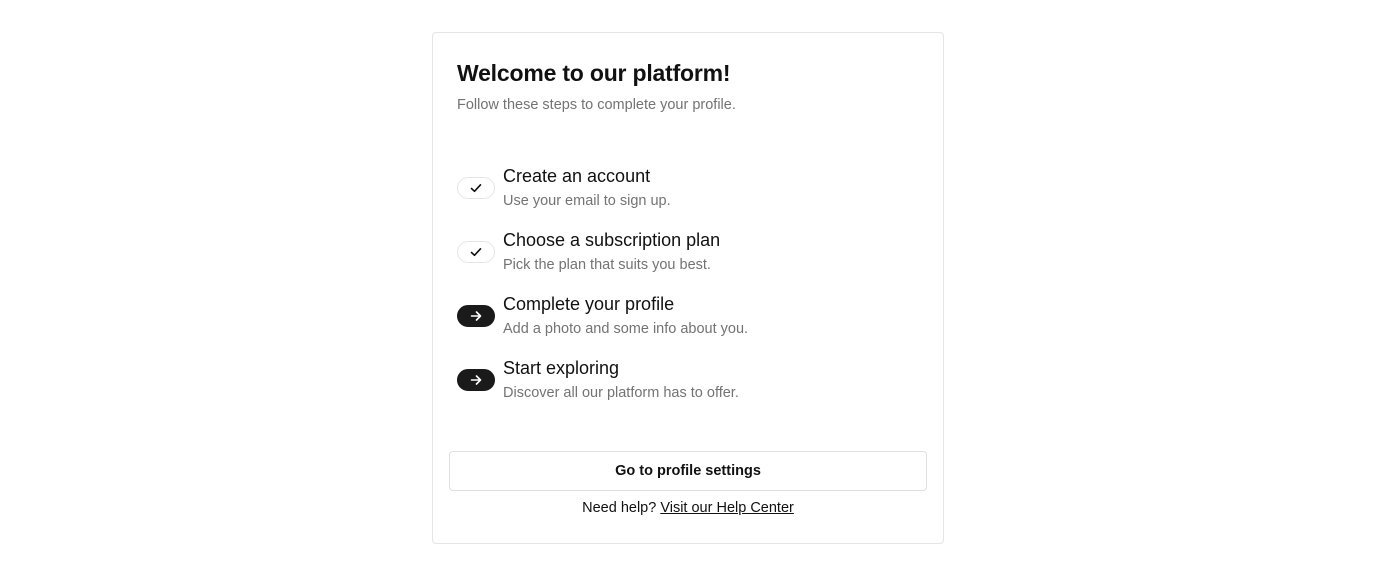 The height and width of the screenshot is (576, 1376). I want to click on page-title: Welcome to our platform!, so click(594, 73).